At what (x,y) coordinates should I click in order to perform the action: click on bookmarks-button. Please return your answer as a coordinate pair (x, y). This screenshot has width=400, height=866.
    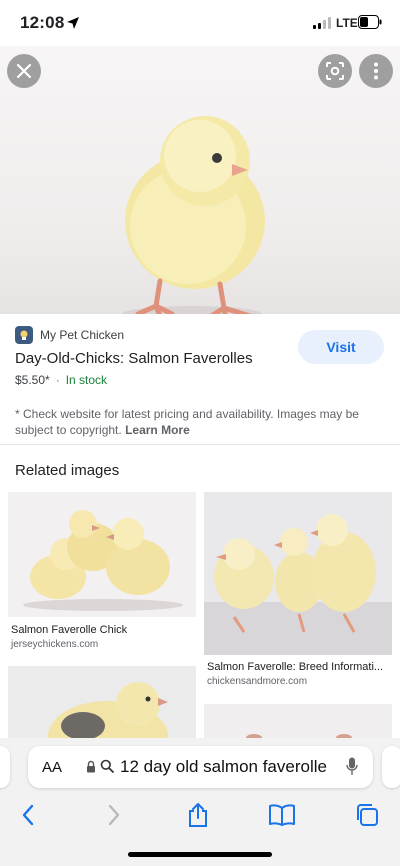
    Looking at the image, I should click on (282, 815).